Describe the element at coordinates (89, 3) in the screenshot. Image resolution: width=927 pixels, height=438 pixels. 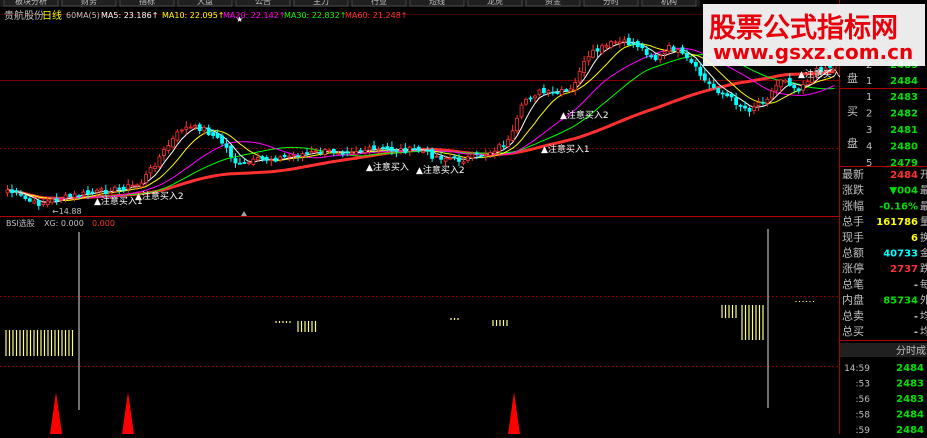
I see `toolbar-tab-label: 财务` at that location.